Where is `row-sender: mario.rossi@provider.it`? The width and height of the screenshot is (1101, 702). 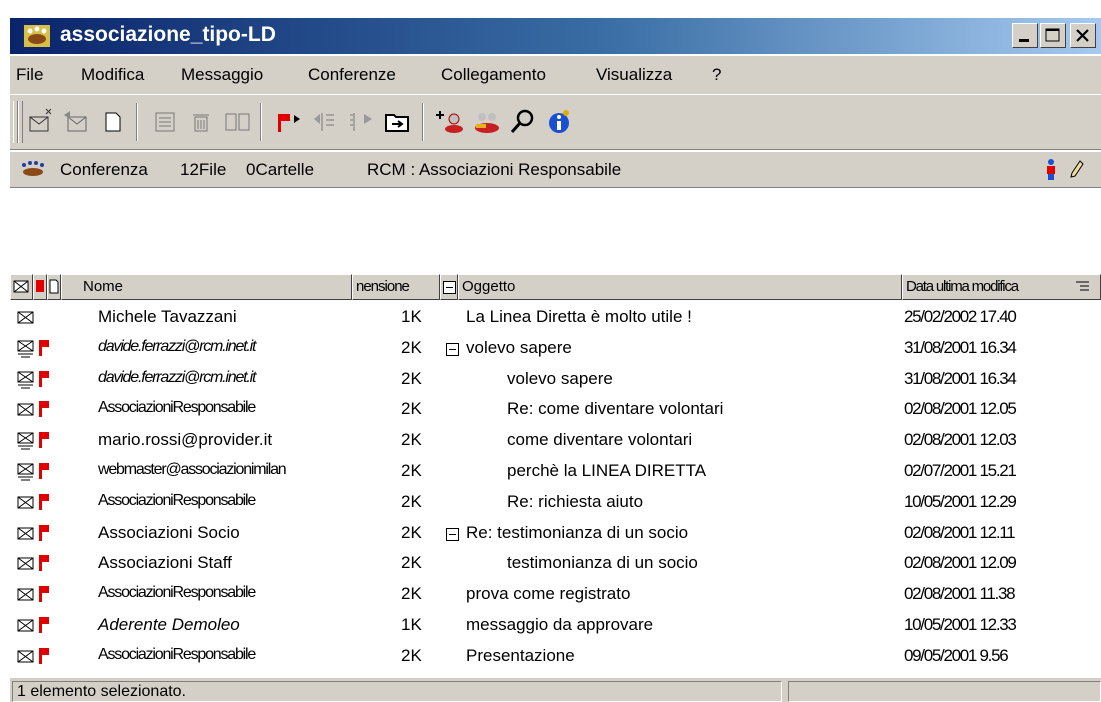 row-sender: mario.rossi@provider.it is located at coordinates (185, 440).